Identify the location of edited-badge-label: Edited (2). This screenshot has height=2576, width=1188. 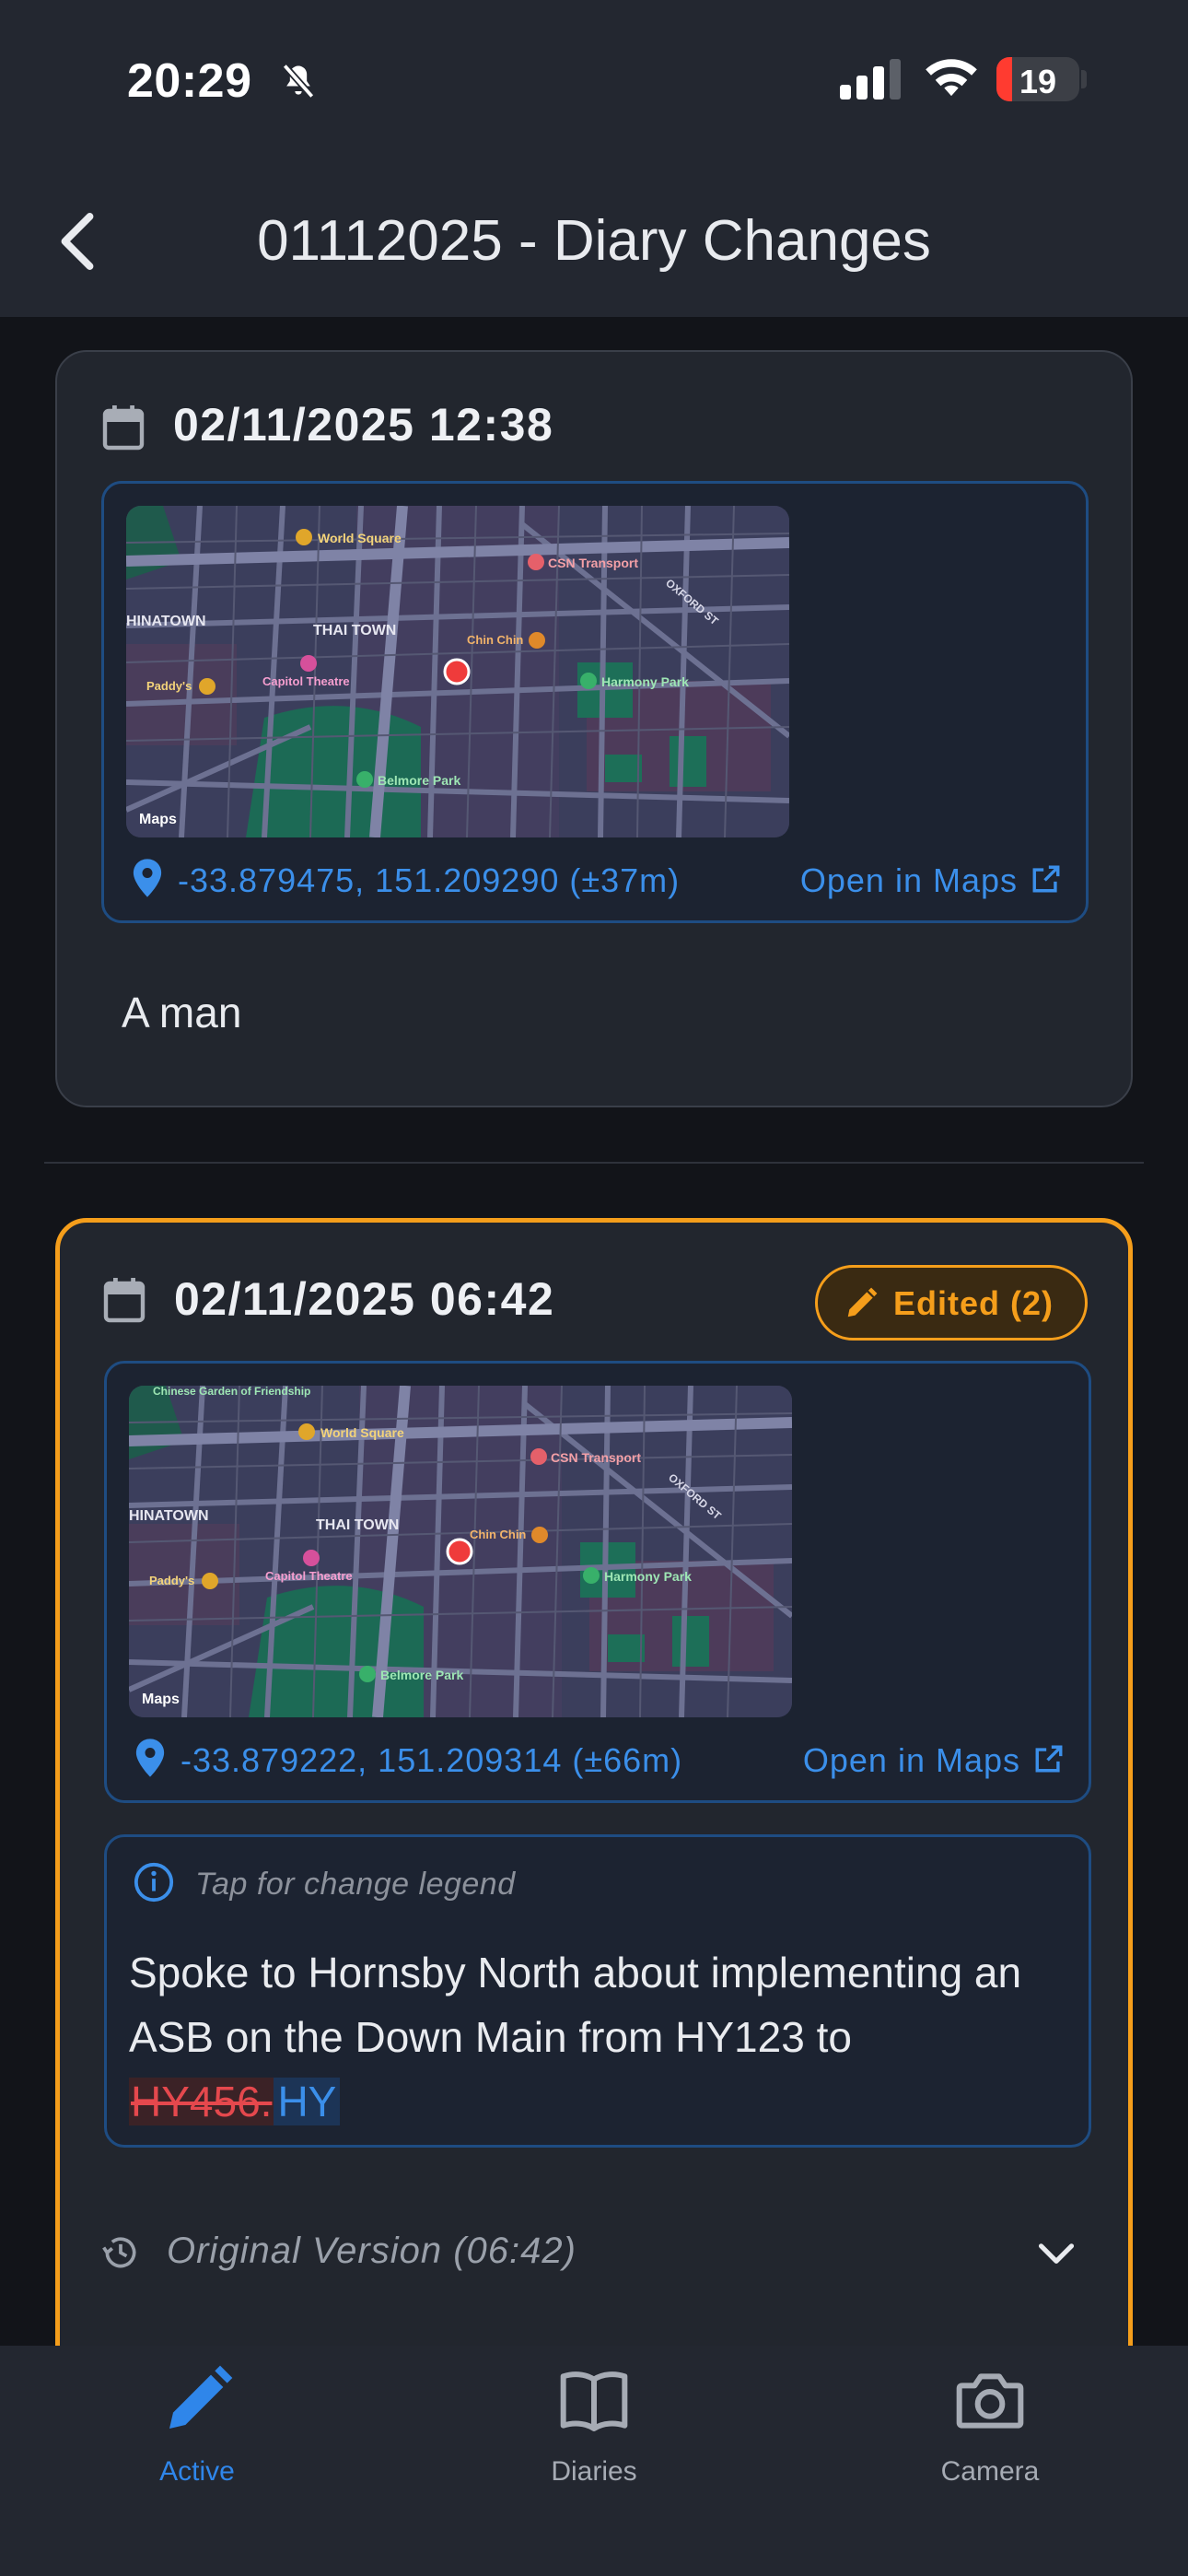
(973, 1303).